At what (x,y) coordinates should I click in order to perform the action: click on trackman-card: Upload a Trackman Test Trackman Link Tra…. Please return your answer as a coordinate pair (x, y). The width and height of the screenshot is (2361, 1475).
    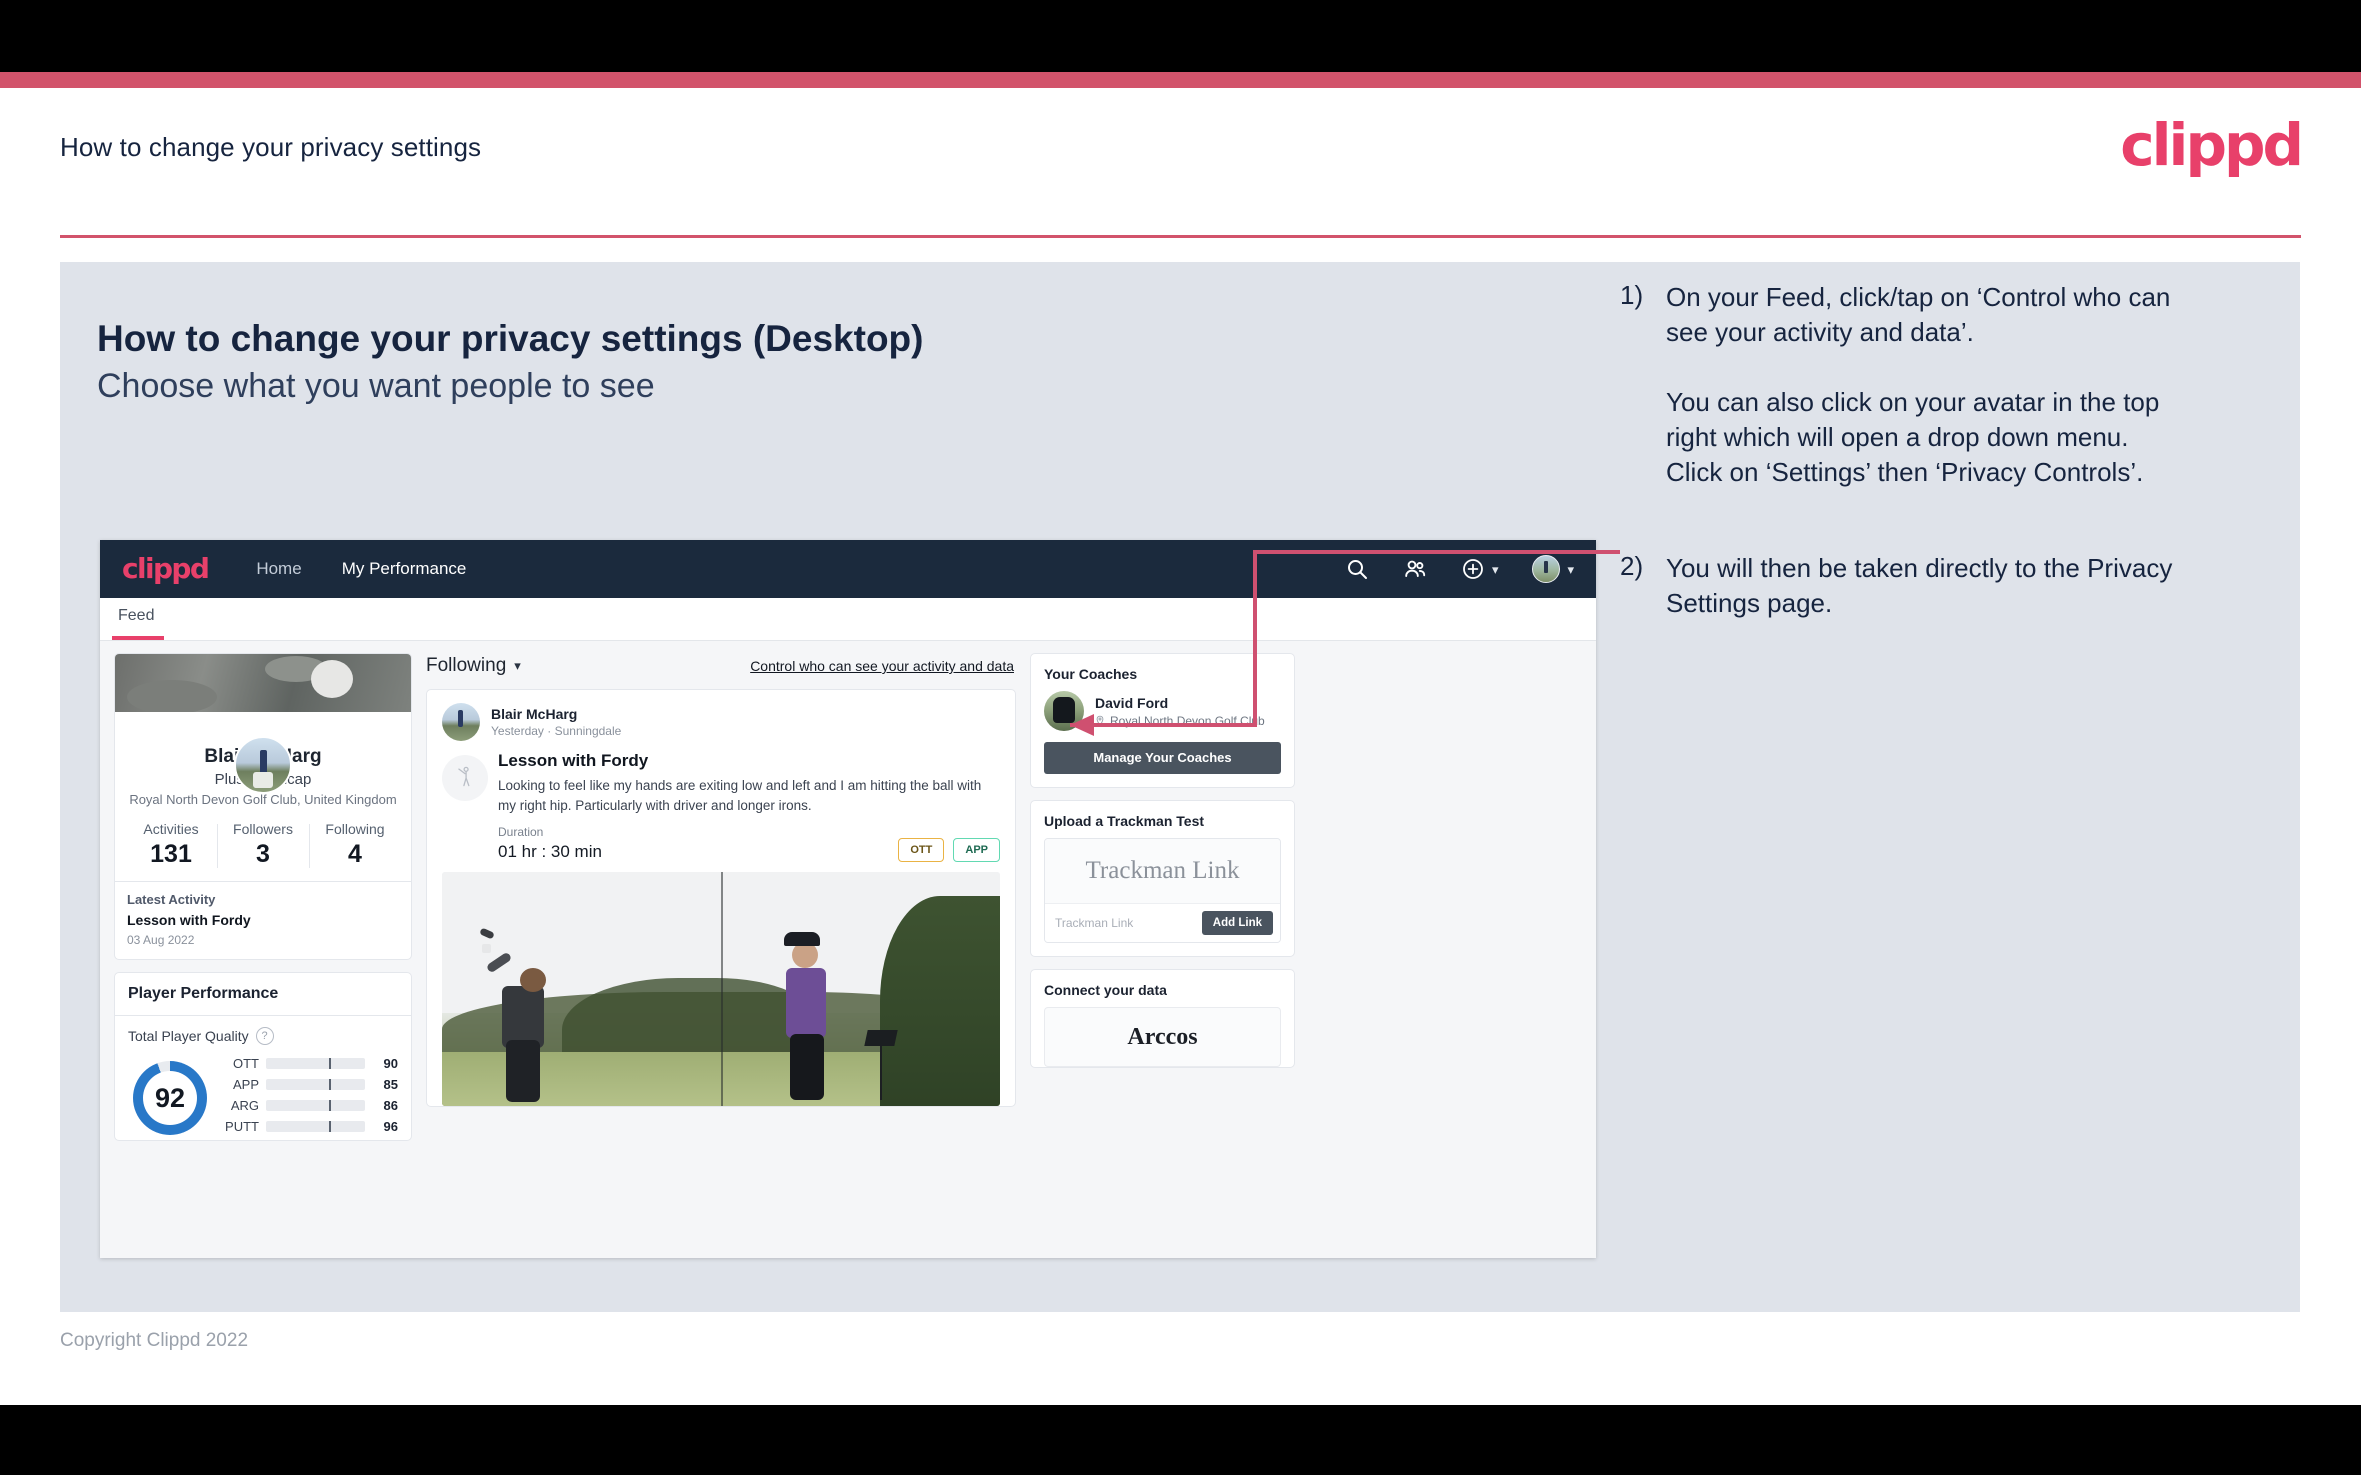
    Looking at the image, I should click on (1162, 878).